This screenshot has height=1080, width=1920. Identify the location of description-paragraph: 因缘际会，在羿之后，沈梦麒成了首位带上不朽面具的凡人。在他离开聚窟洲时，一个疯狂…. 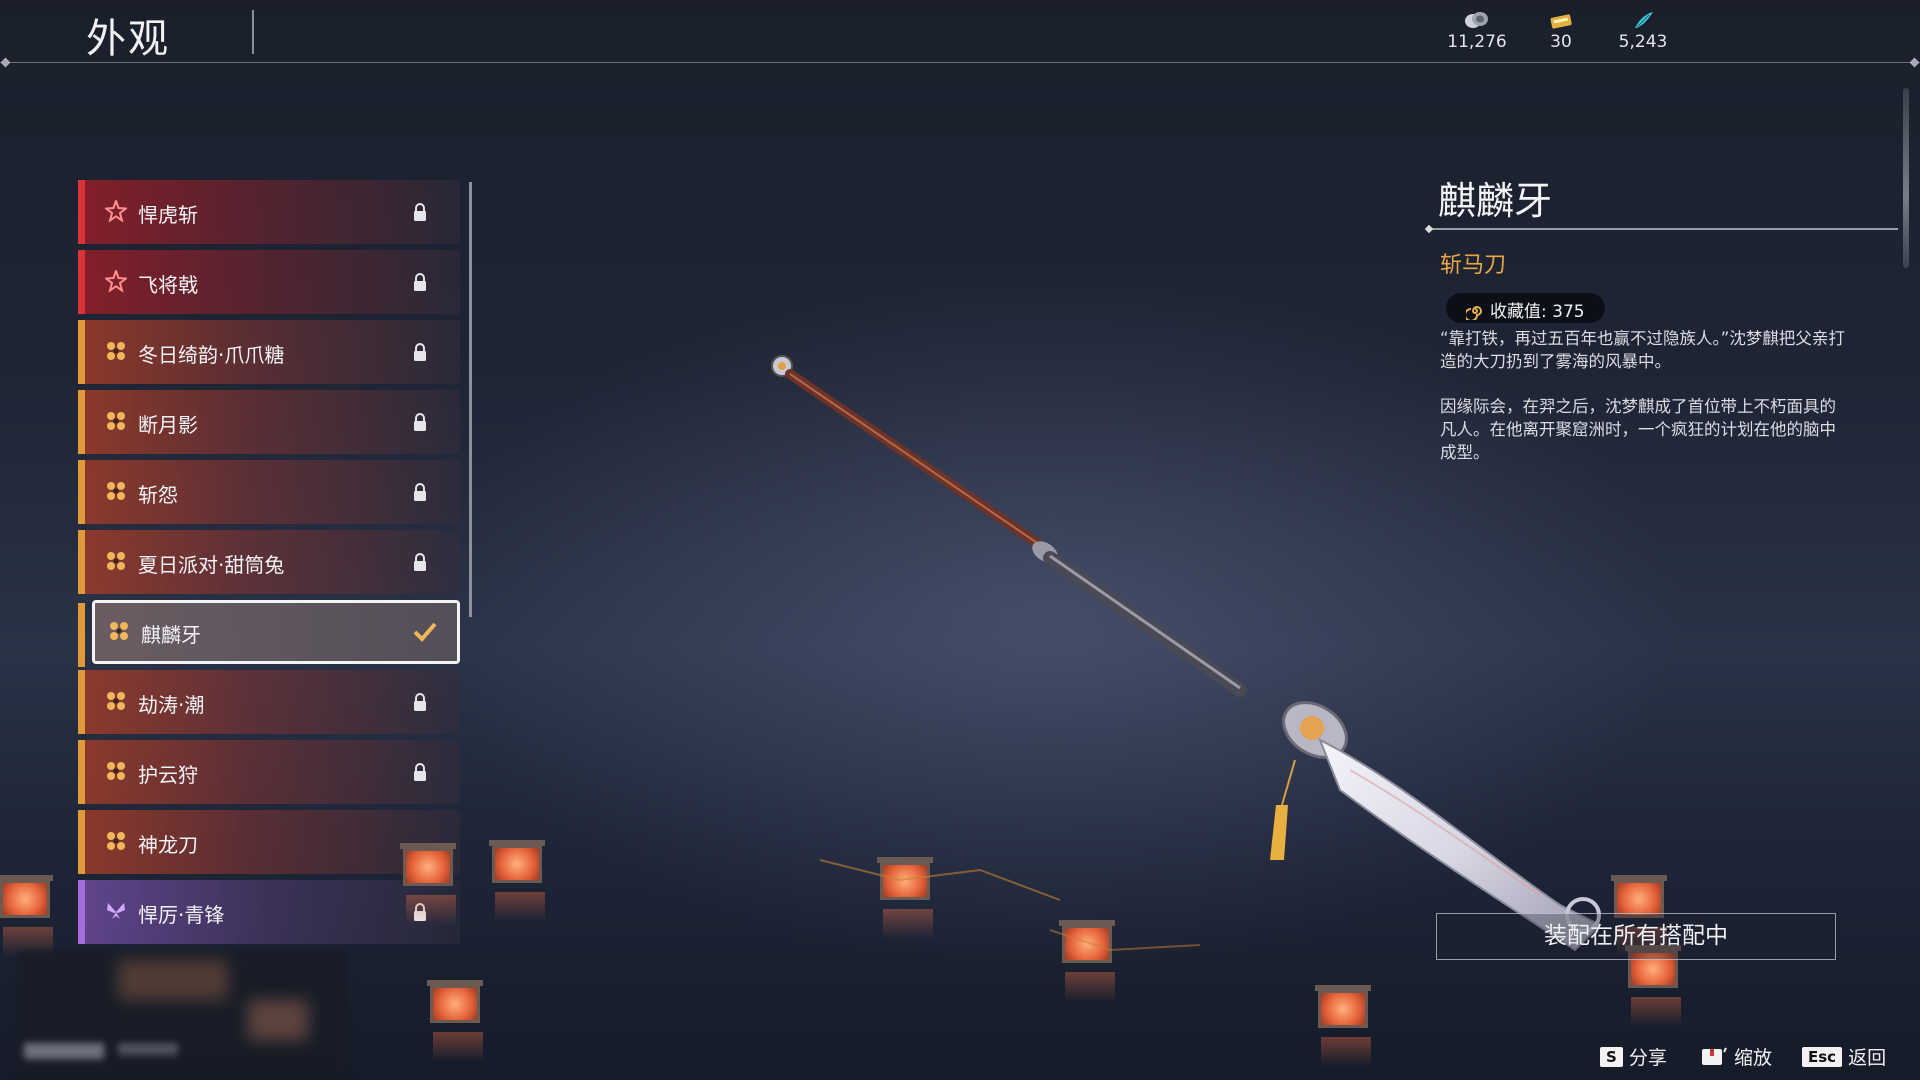
(1638, 429).